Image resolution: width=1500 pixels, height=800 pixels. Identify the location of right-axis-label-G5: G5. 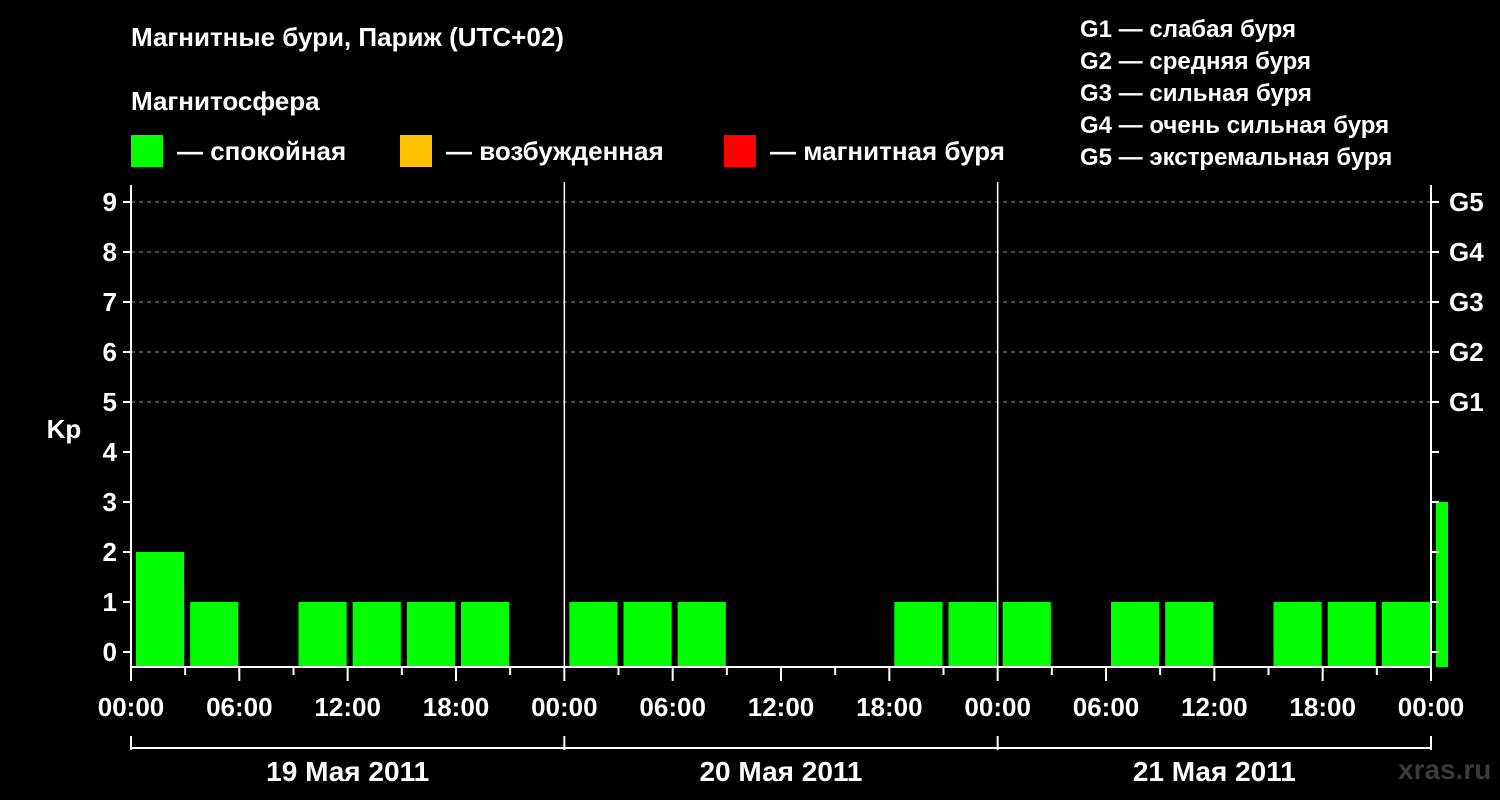
(1466, 202).